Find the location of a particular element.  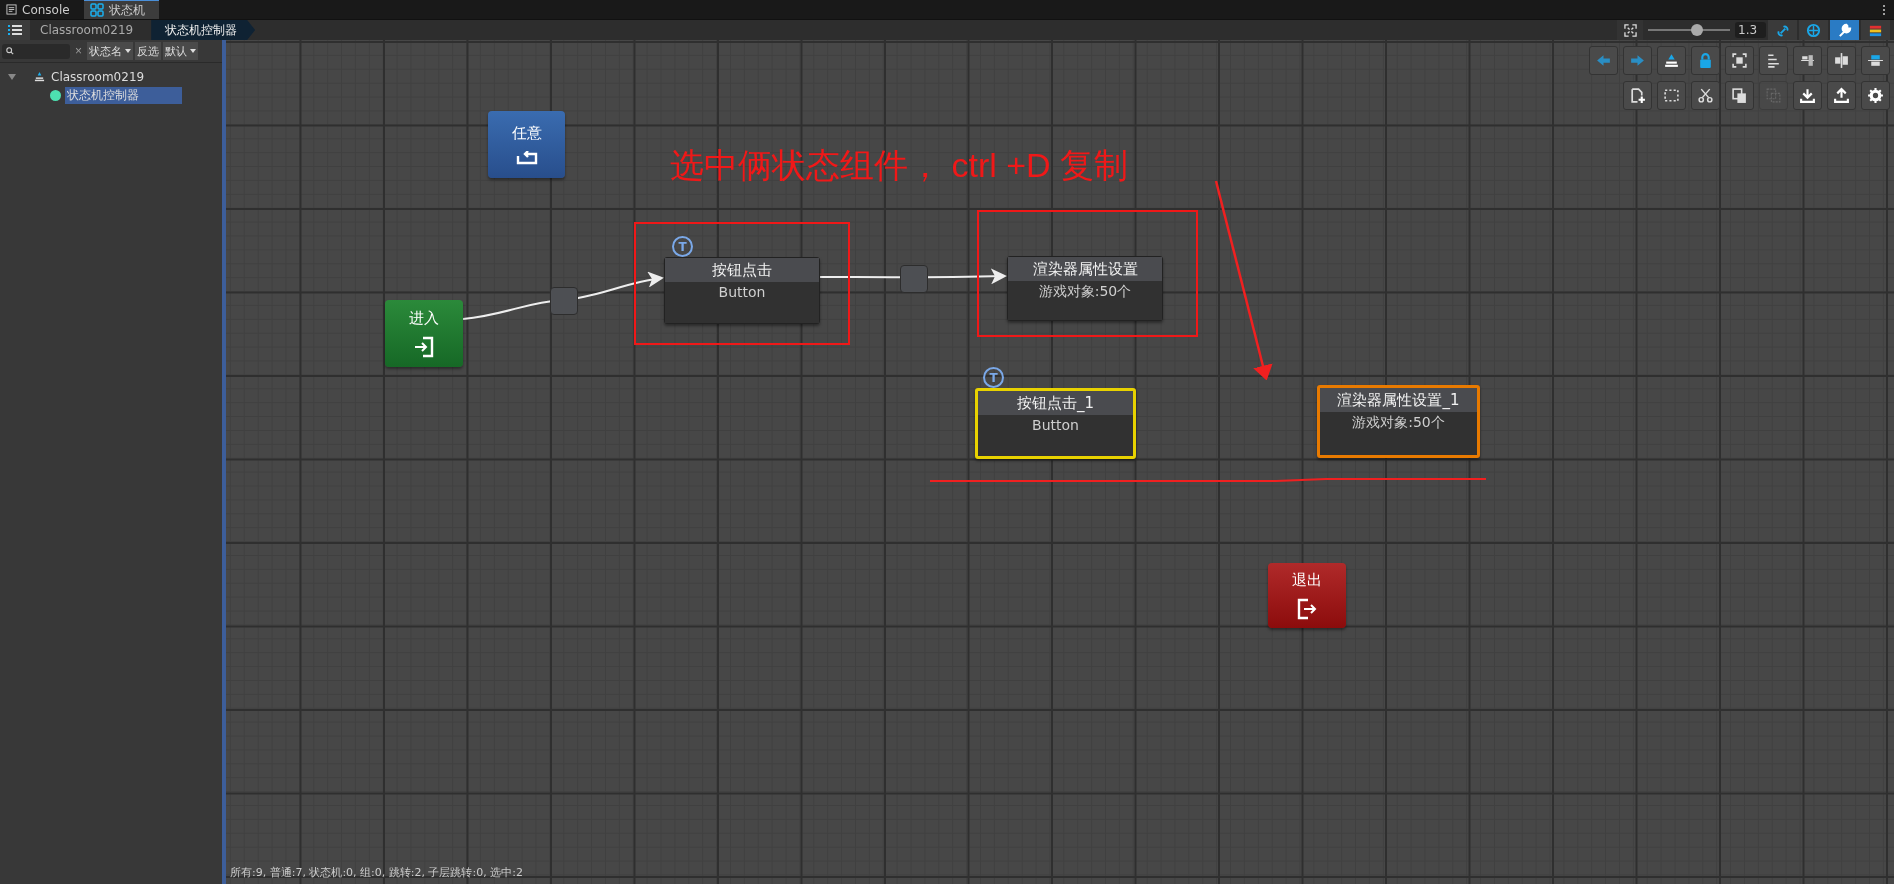

node-title: 渲染器属性设置_1 is located at coordinates (1398, 400).